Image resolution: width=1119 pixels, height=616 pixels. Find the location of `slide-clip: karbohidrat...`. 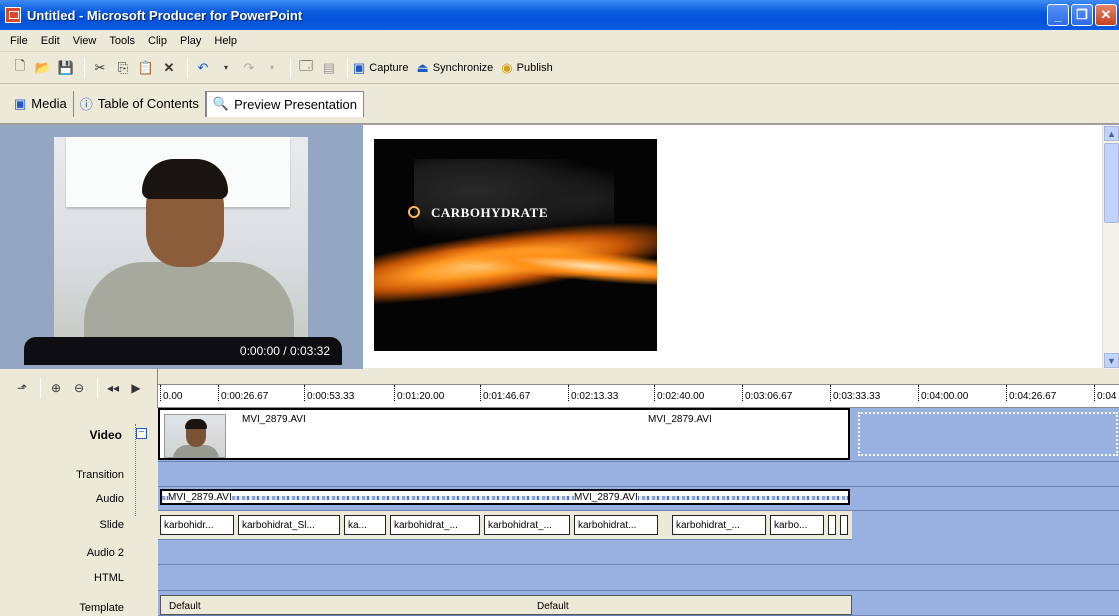

slide-clip: karbohidrat... is located at coordinates (616, 525).